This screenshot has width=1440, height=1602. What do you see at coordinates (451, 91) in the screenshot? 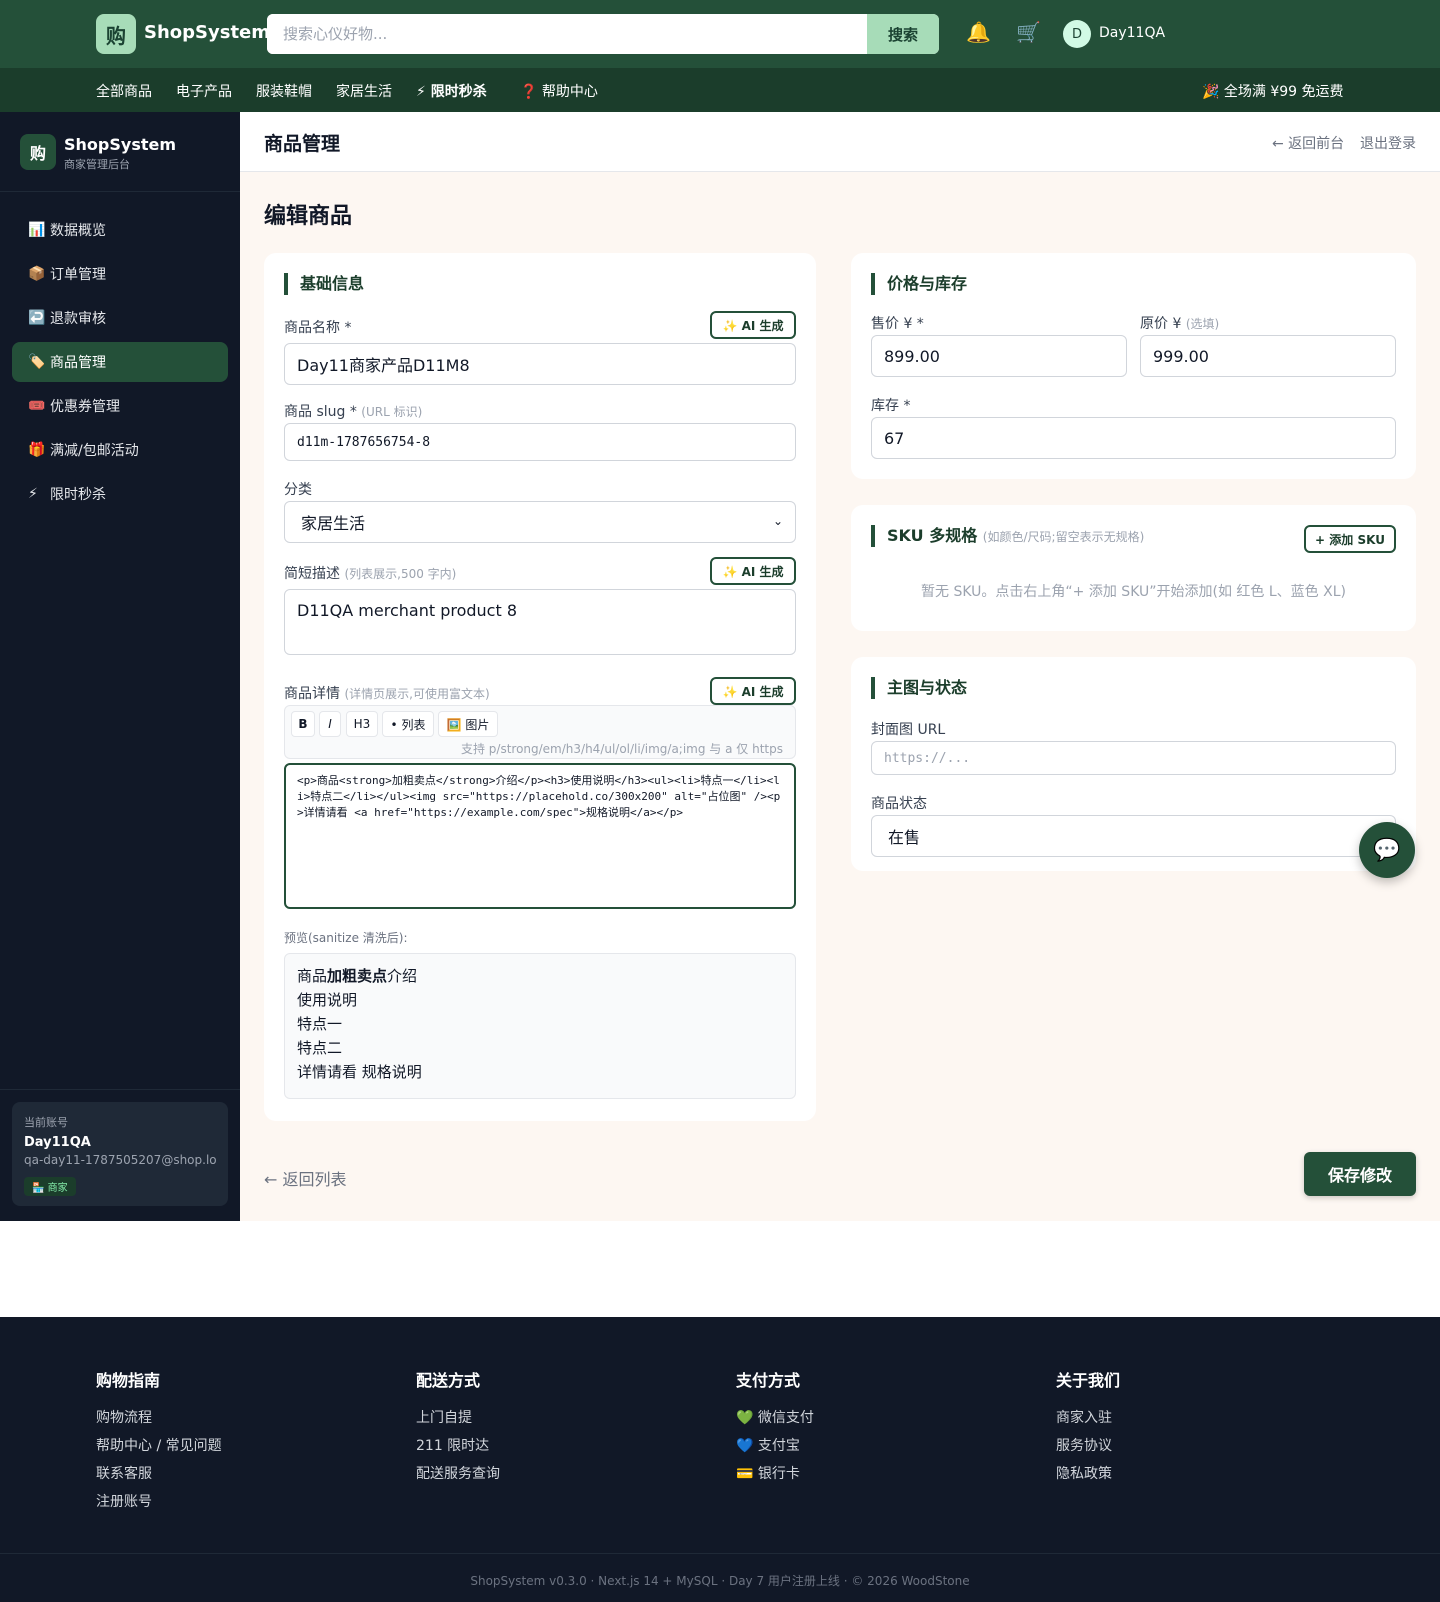
I see `nav-item-flash-sale: ⚡ 限时秒杀` at bounding box center [451, 91].